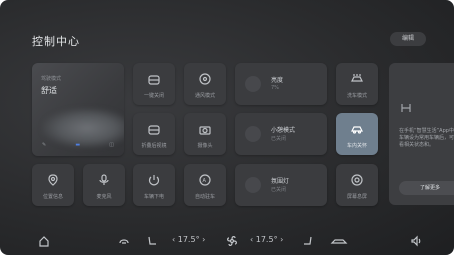 This screenshot has width=454, height=255. I want to click on window-icon, so click(154, 80).